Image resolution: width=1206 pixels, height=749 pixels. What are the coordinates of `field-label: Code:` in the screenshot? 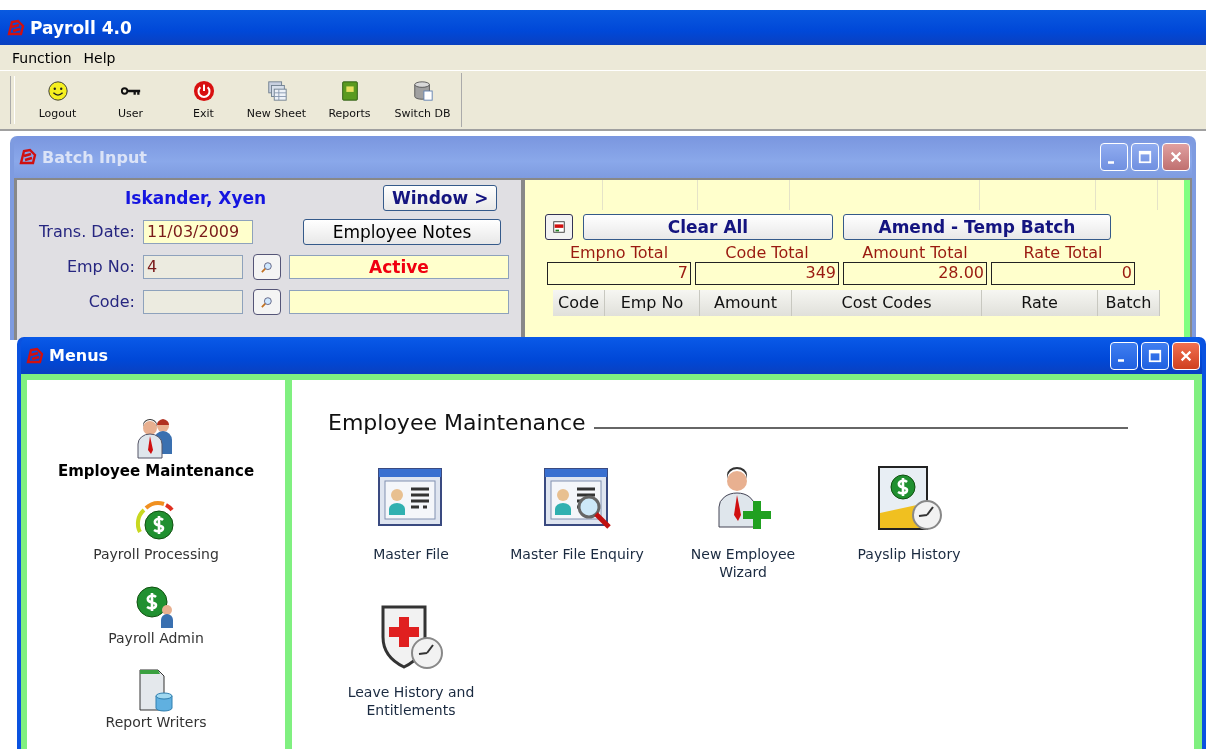 It's located at (111, 301).